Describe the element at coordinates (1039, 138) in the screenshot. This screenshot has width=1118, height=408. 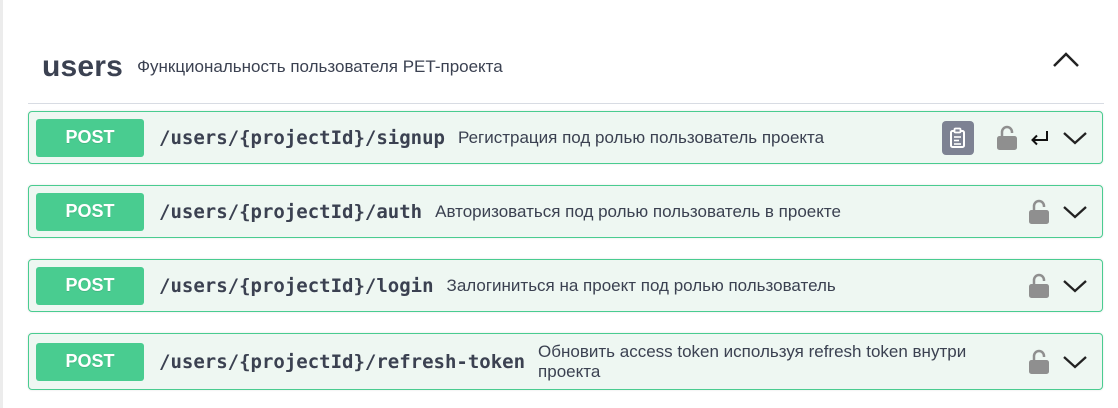
I see `enter-return-icon` at that location.